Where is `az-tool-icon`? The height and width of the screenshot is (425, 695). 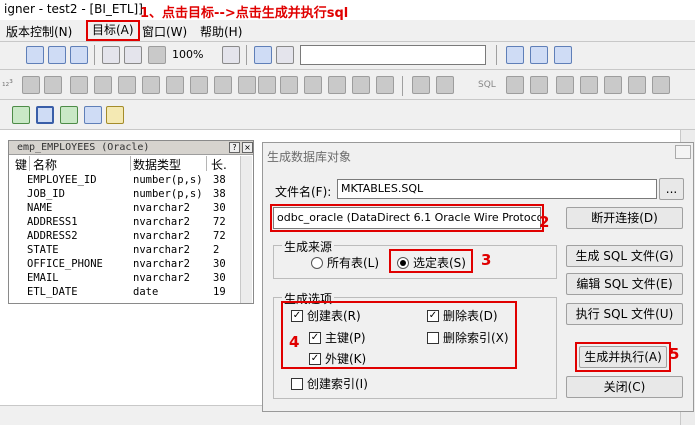
az-tool-icon is located at coordinates (247, 85).